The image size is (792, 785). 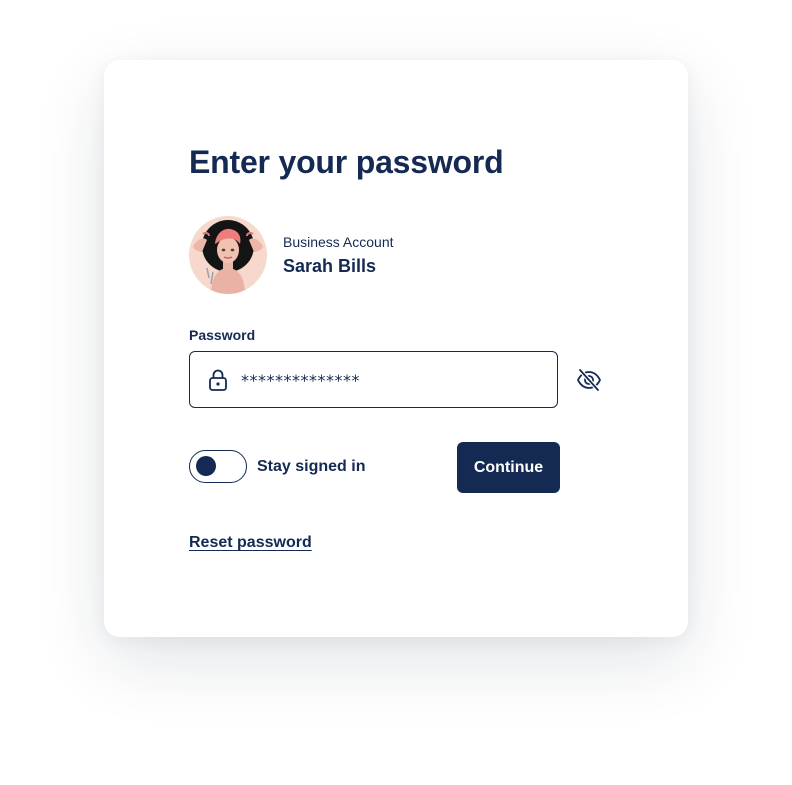 What do you see at coordinates (373, 379) in the screenshot?
I see `password-input: **************` at bounding box center [373, 379].